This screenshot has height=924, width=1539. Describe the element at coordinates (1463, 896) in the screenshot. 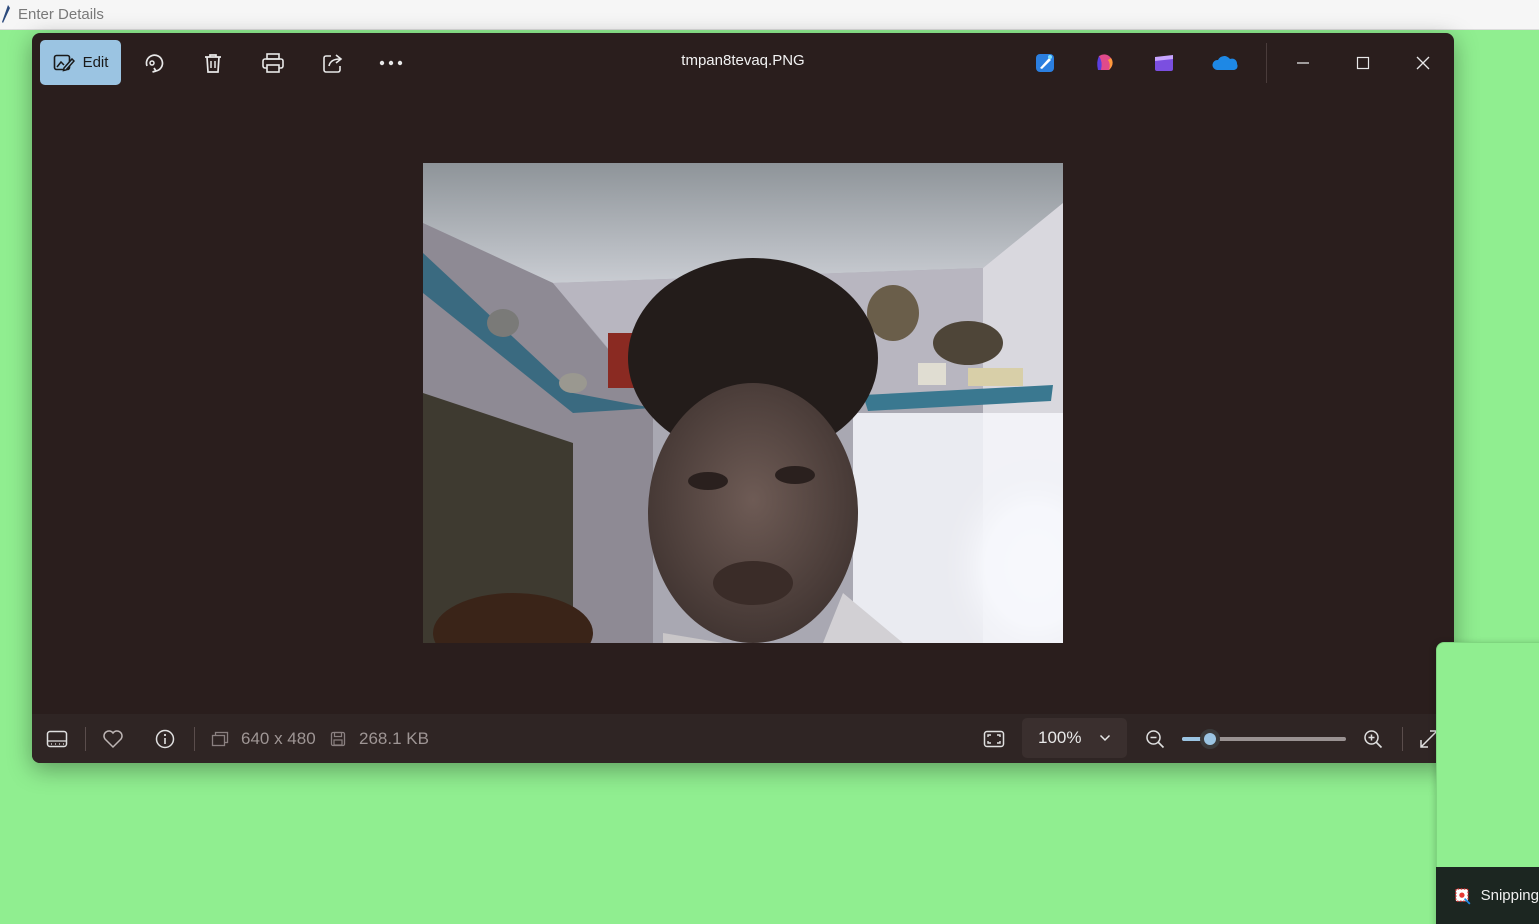

I see `snipping-tool-icon` at that location.